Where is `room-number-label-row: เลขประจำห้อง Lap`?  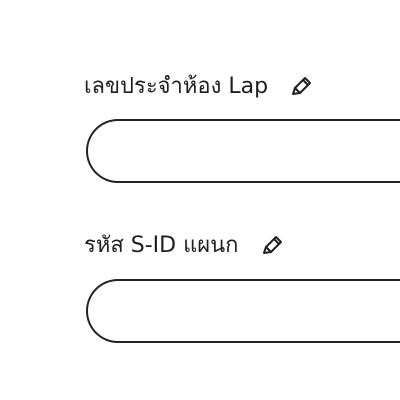 room-number-label-row: เลขประจำห้อง Lap is located at coordinates (199, 87).